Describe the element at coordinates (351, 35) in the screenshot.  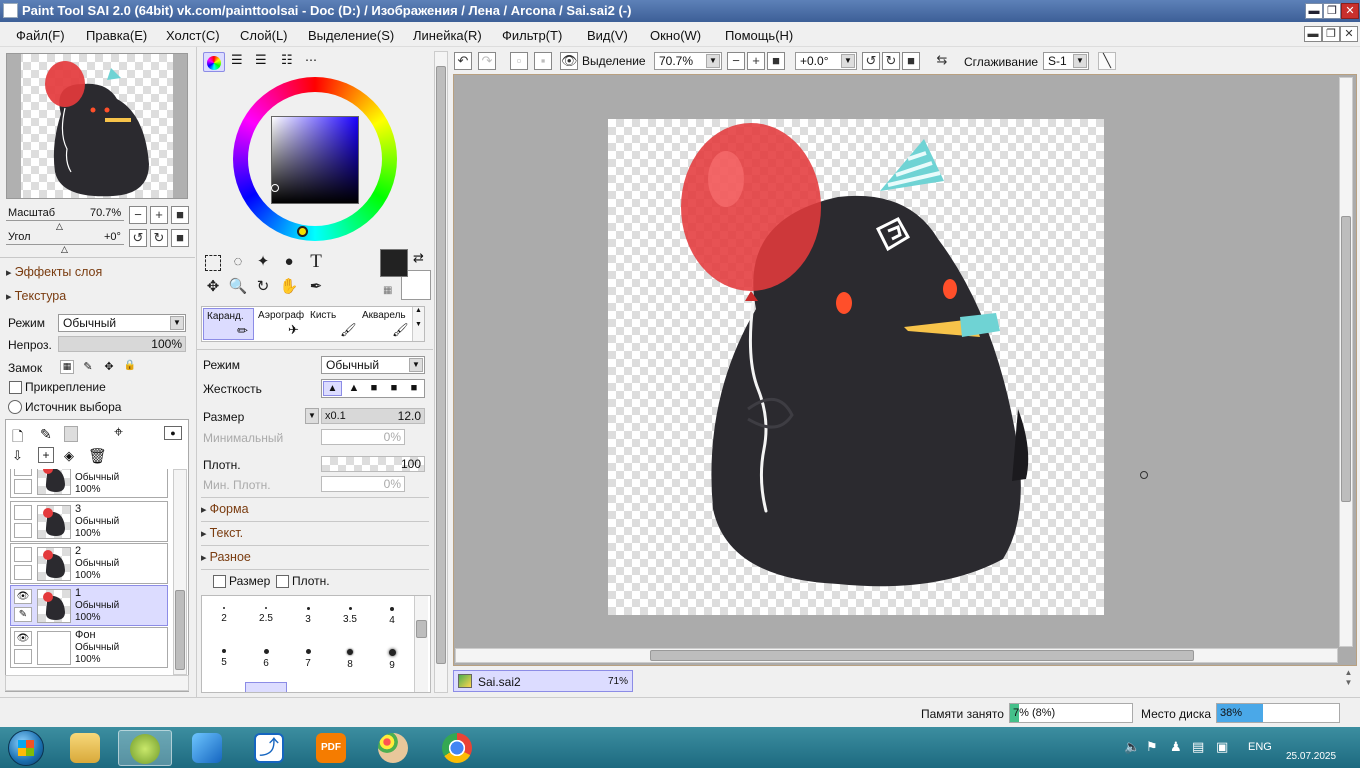
I see `menu-selection: Выделение(S)` at that location.